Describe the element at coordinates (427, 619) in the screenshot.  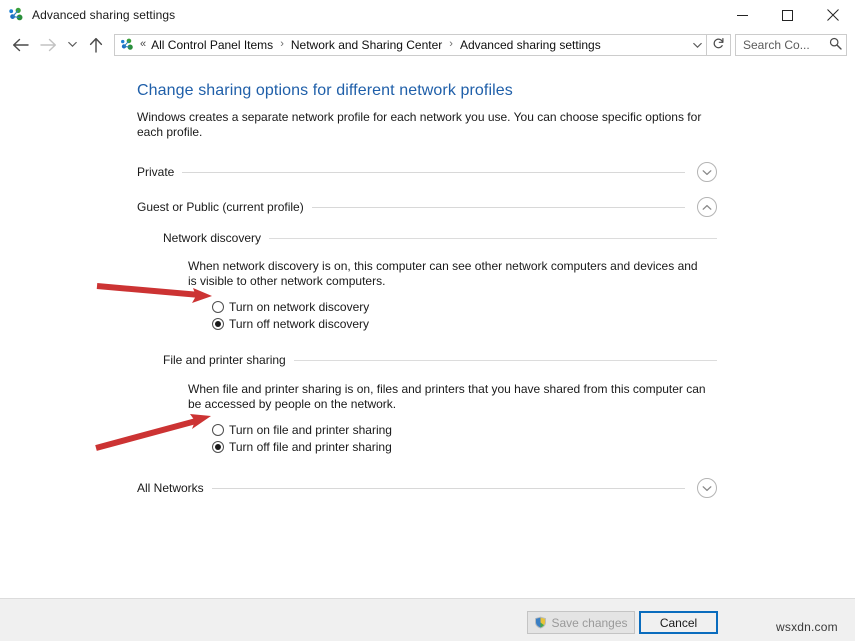
I see `dialog-footer` at that location.